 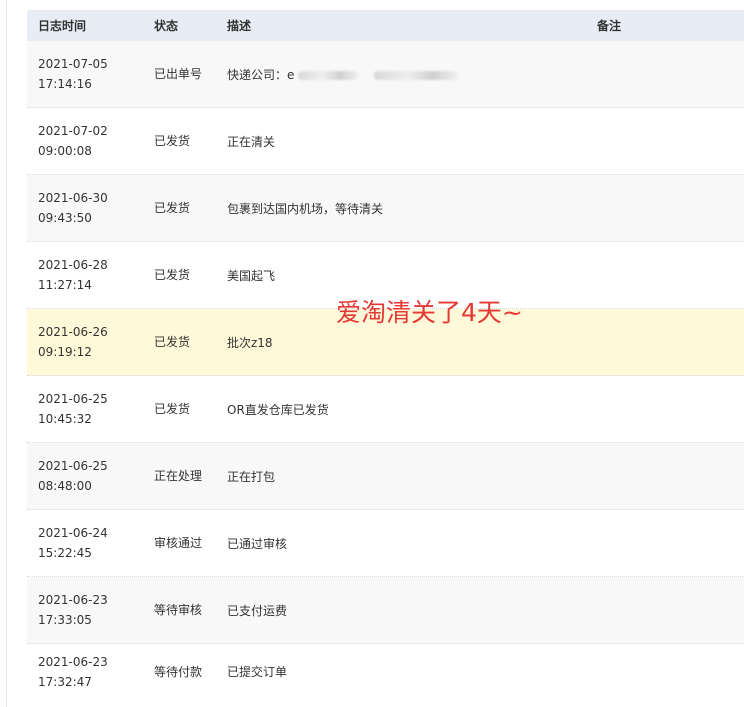 What do you see at coordinates (609, 26) in the screenshot?
I see `header-note: 备注` at bounding box center [609, 26].